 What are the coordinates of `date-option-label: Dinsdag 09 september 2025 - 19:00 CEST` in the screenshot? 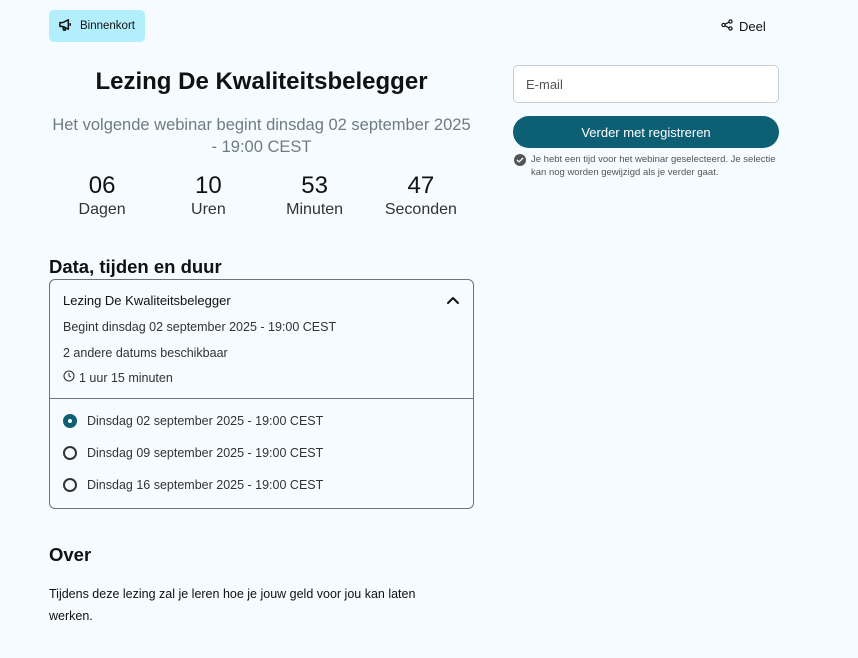 It's located at (205, 453).